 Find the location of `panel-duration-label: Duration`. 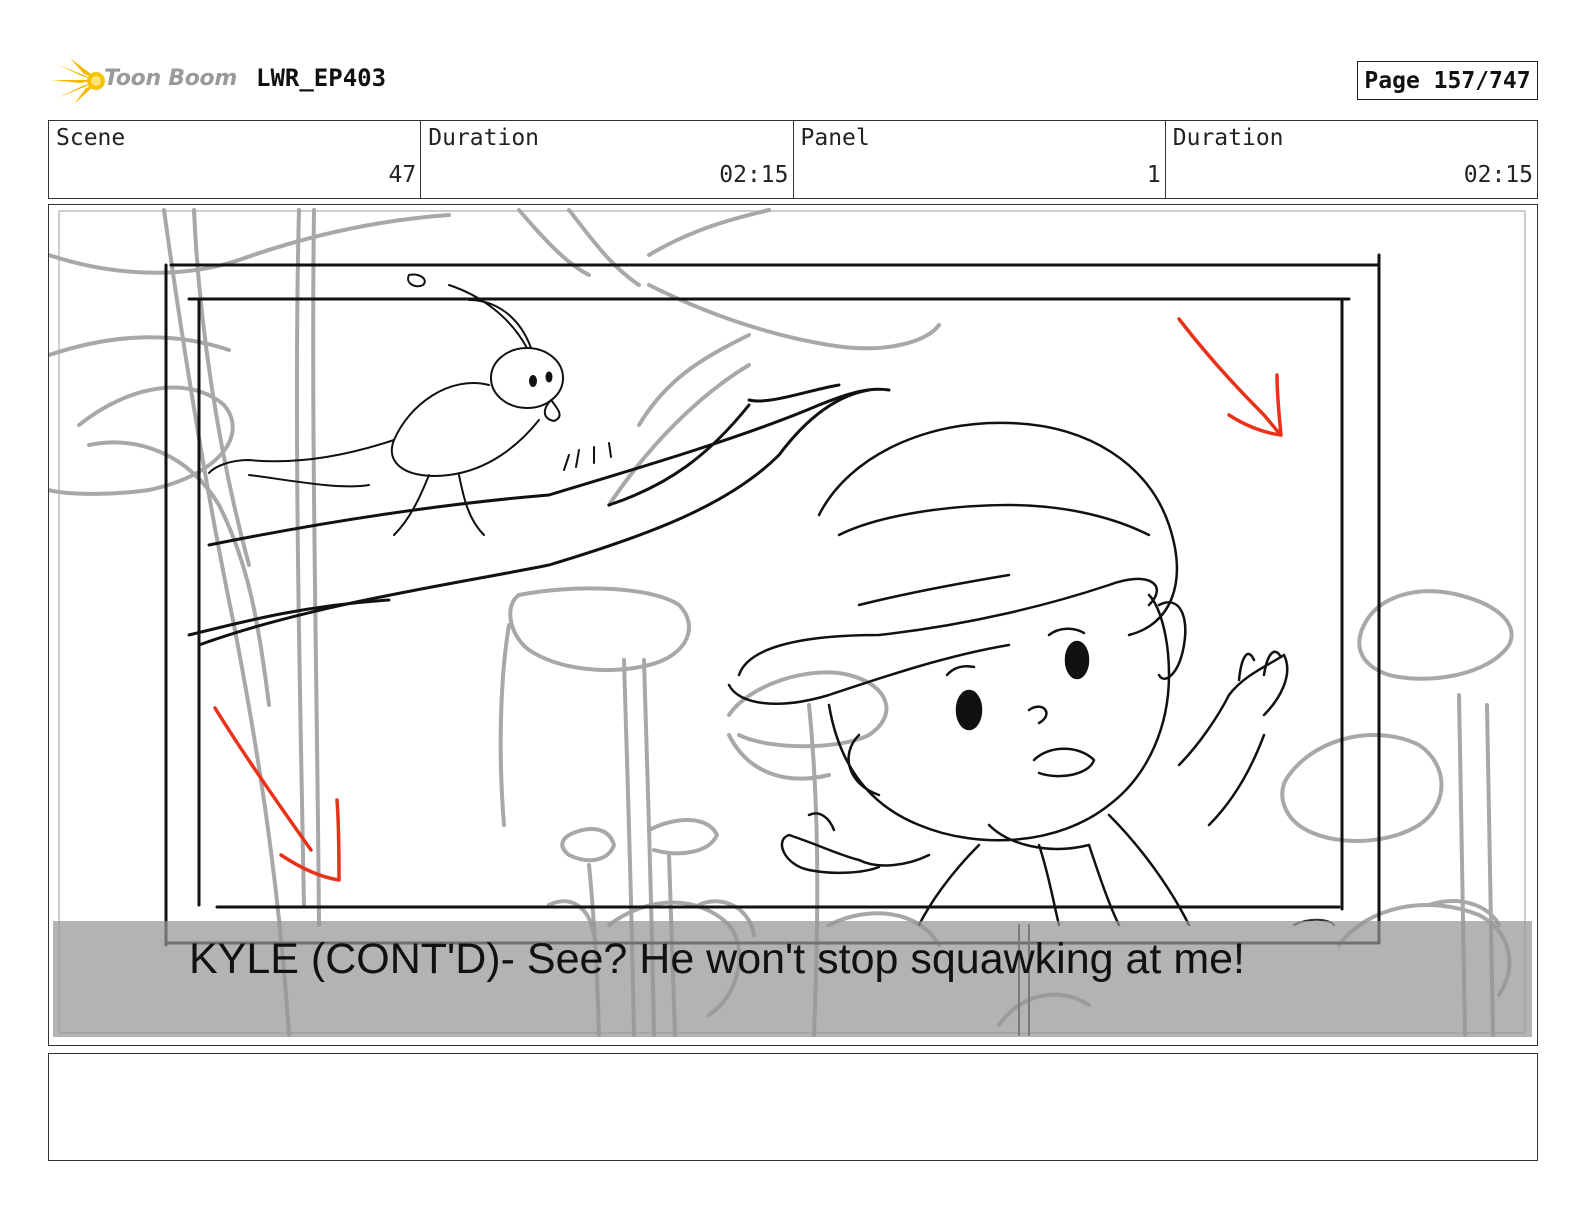

panel-duration-label: Duration is located at coordinates (1228, 138).